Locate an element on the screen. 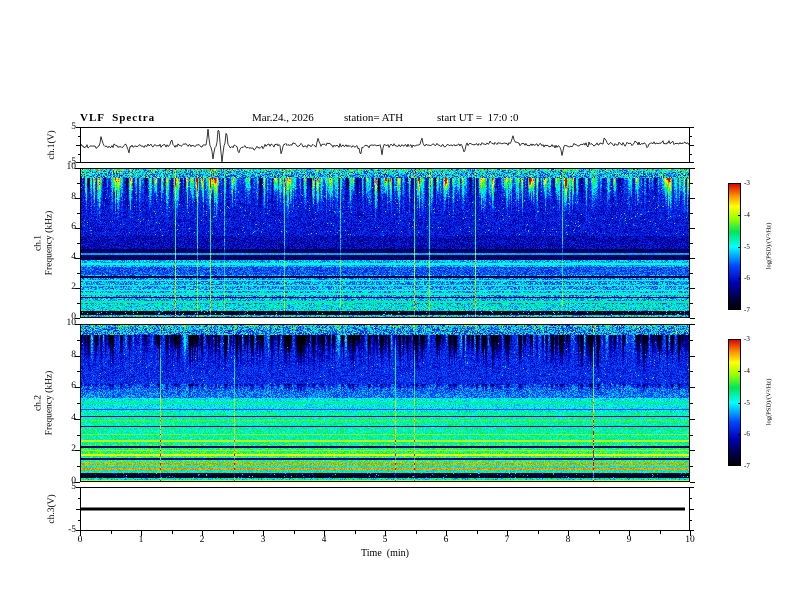 This screenshot has width=792, height=612. colorbar-ch2-title: log(PSD)/(V²/Hz) is located at coordinates (769, 402).